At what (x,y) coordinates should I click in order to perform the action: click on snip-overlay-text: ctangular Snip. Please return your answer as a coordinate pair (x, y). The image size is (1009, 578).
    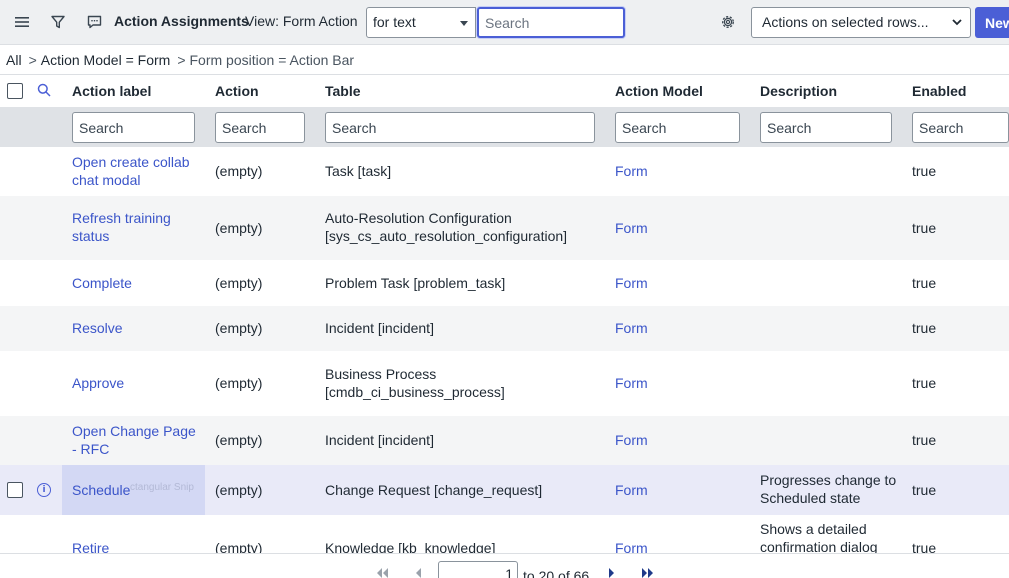
    Looking at the image, I should click on (162, 487).